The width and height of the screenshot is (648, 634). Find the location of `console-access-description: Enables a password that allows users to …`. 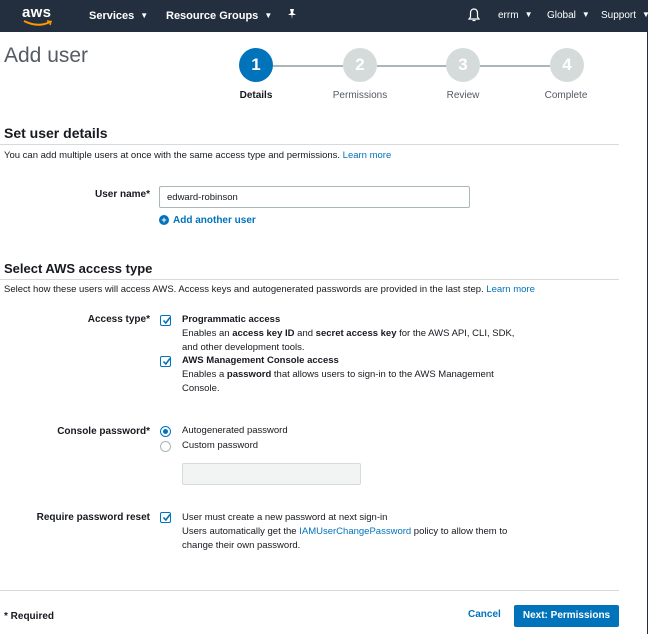

console-access-description: Enables a password that allows users to … is located at coordinates (354, 381).